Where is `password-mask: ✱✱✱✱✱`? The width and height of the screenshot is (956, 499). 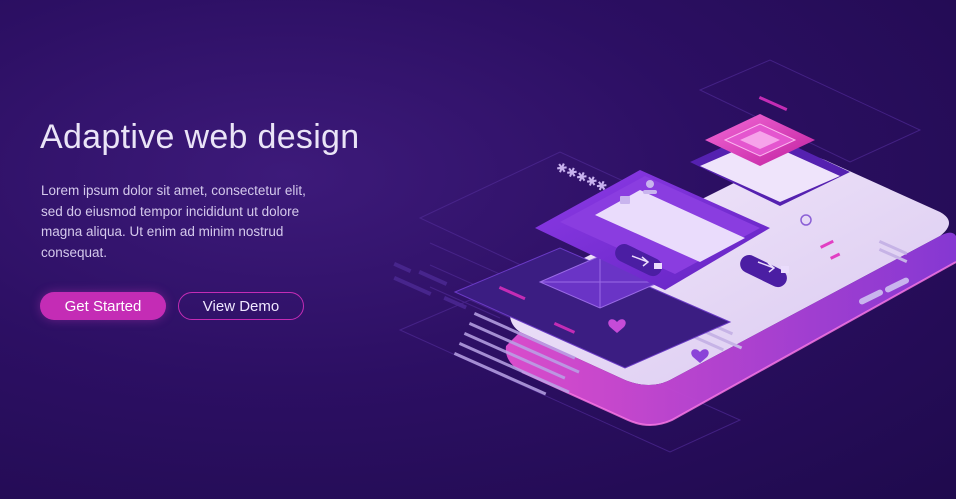
password-mask: ✱✱✱✱✱ is located at coordinates (581, 178).